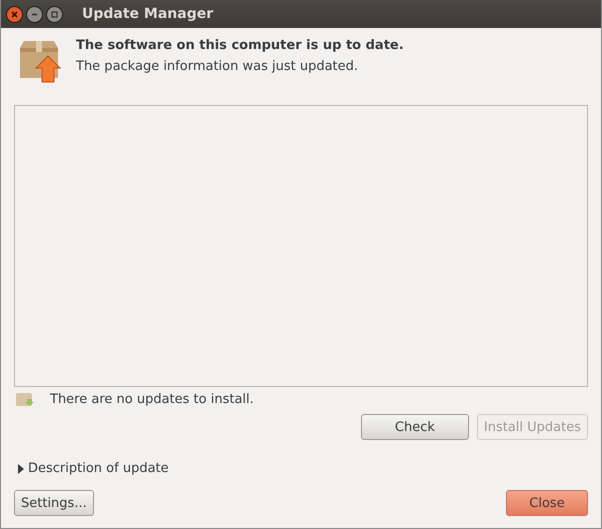 Image resolution: width=602 pixels, height=529 pixels. What do you see at coordinates (240, 45) in the screenshot?
I see `status-heading: The software on this computer is up to date.` at bounding box center [240, 45].